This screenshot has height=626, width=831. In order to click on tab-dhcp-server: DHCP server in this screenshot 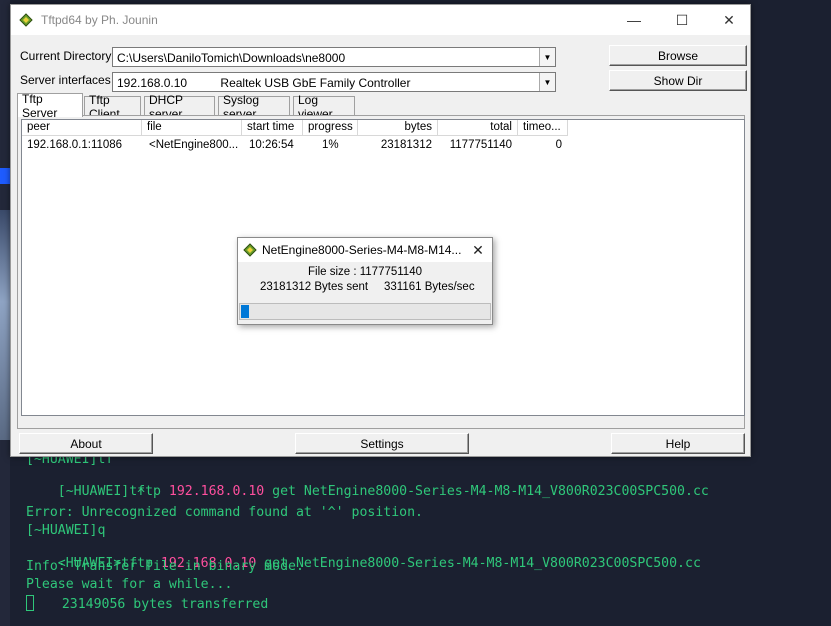, I will do `click(179, 107)`.